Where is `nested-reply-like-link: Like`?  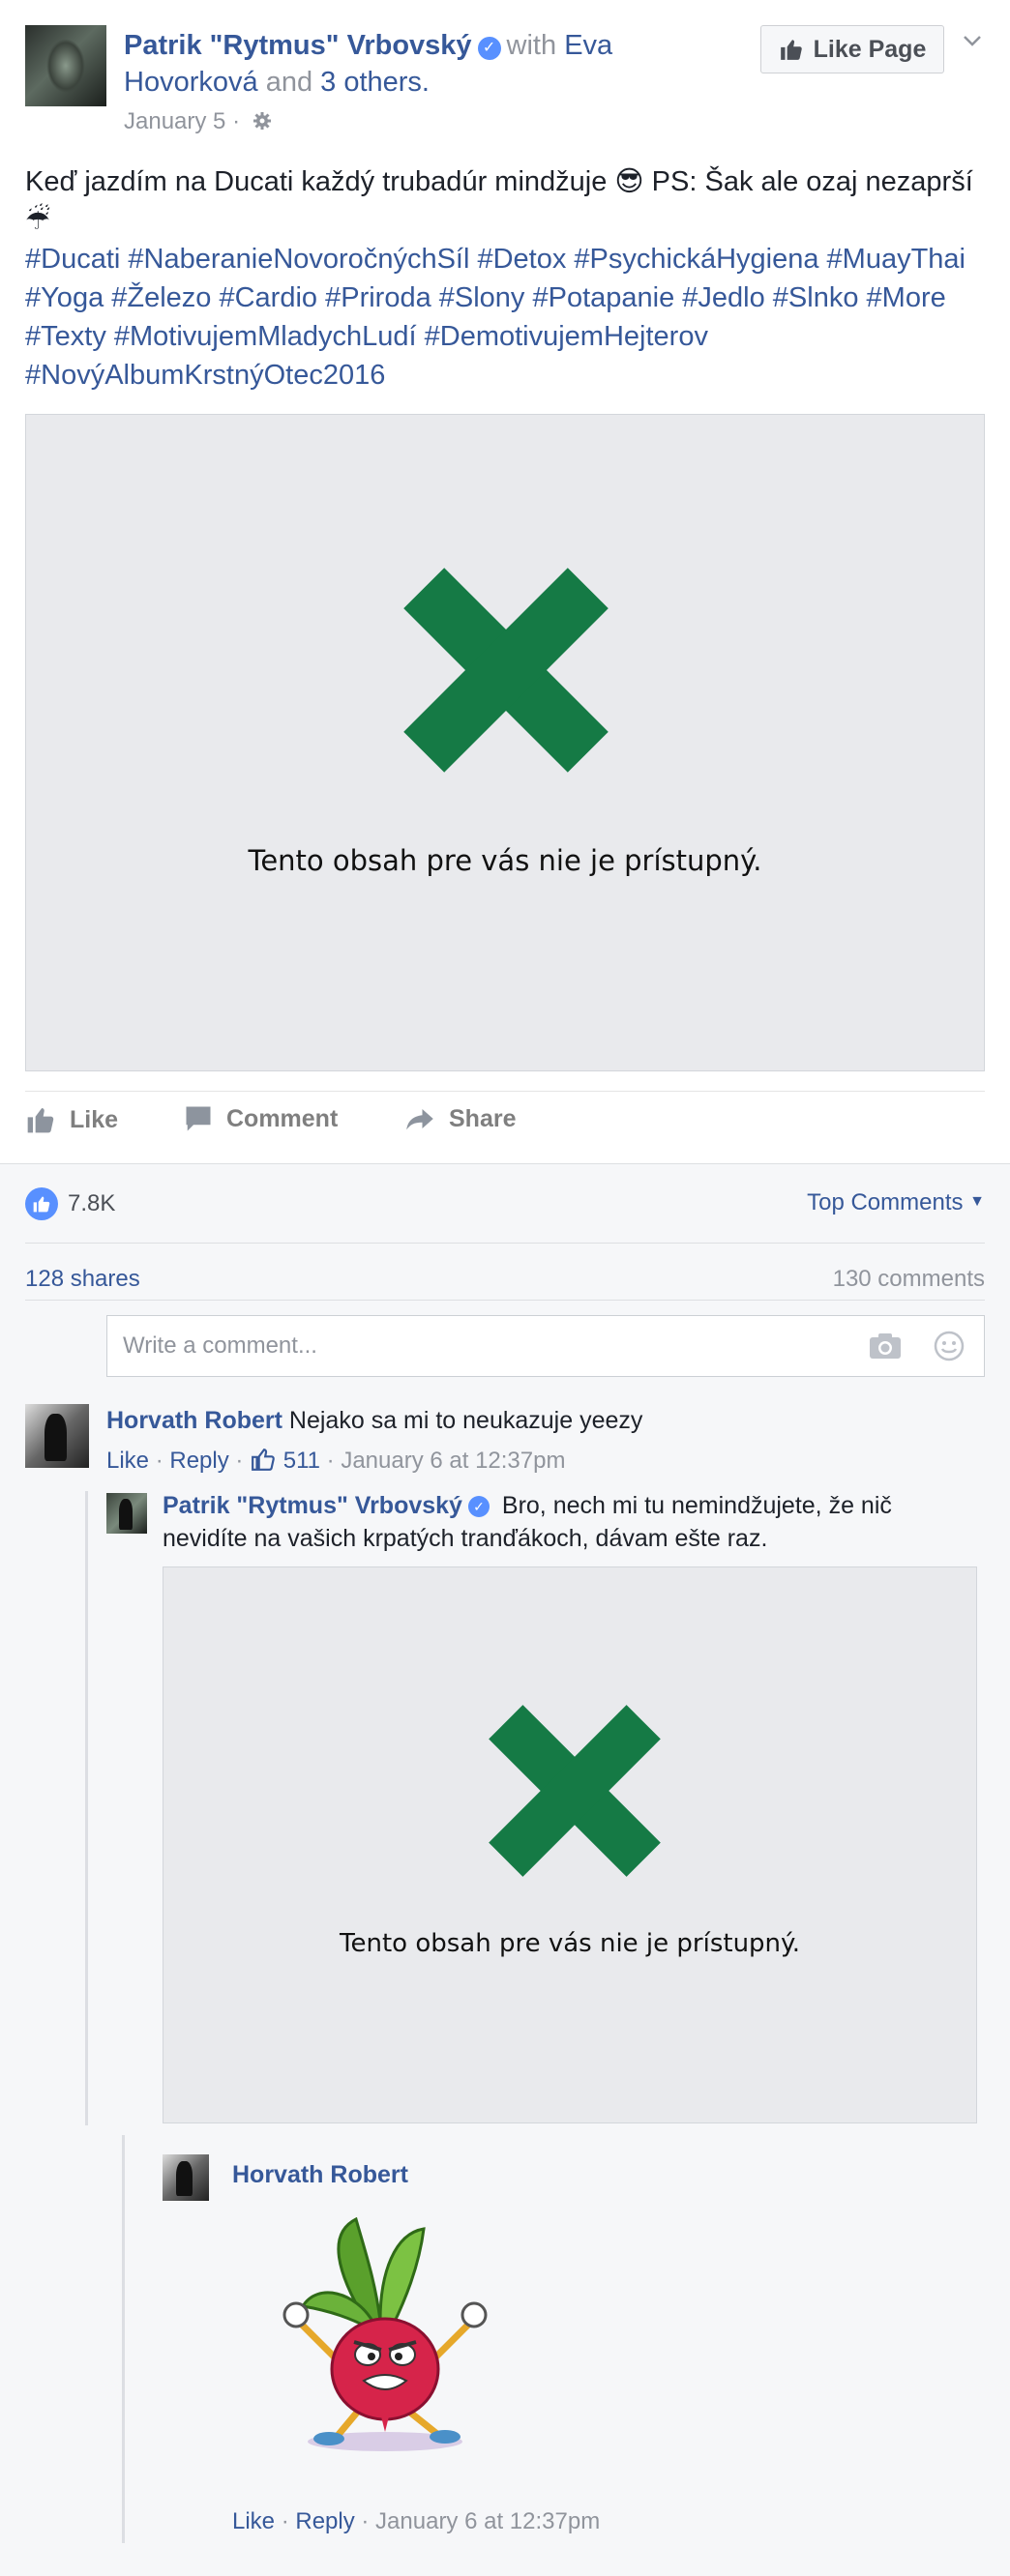 nested-reply-like-link: Like is located at coordinates (254, 2521).